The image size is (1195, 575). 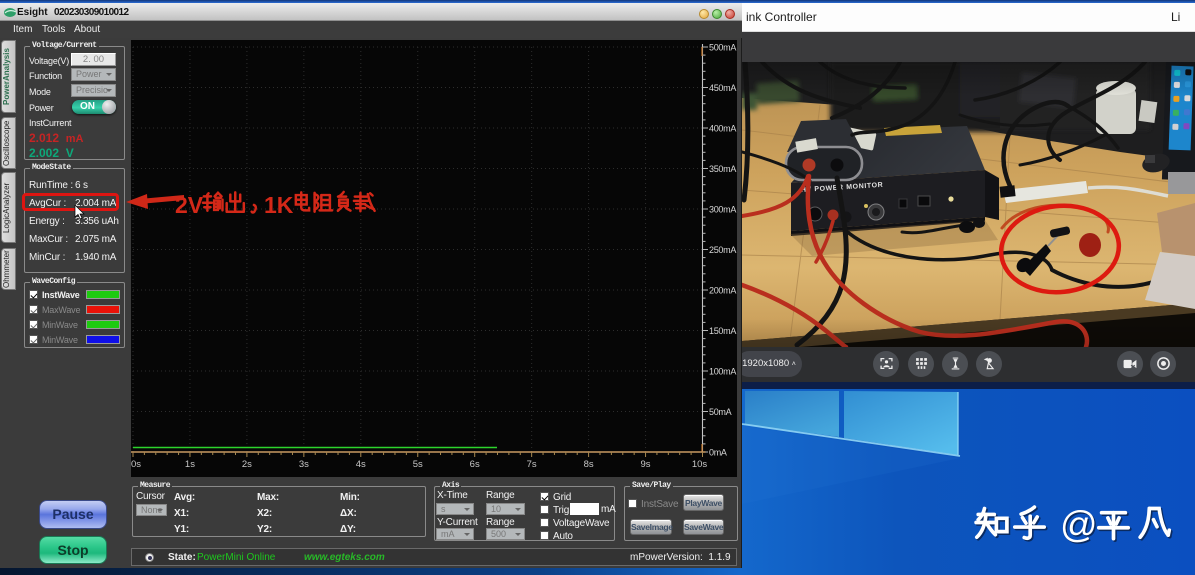 What do you see at coordinates (189, 205) in the screenshot?
I see `svg-text: 2V` at bounding box center [189, 205].